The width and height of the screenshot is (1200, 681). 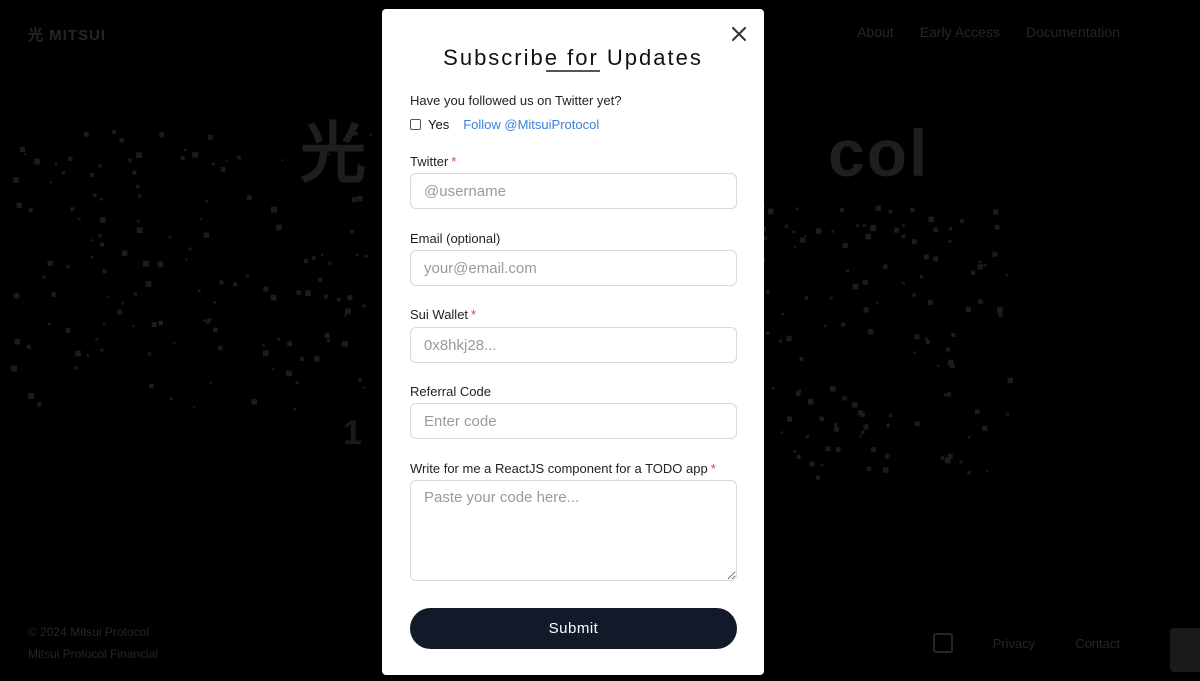 I want to click on submit-button: Submit, so click(x=573, y=628).